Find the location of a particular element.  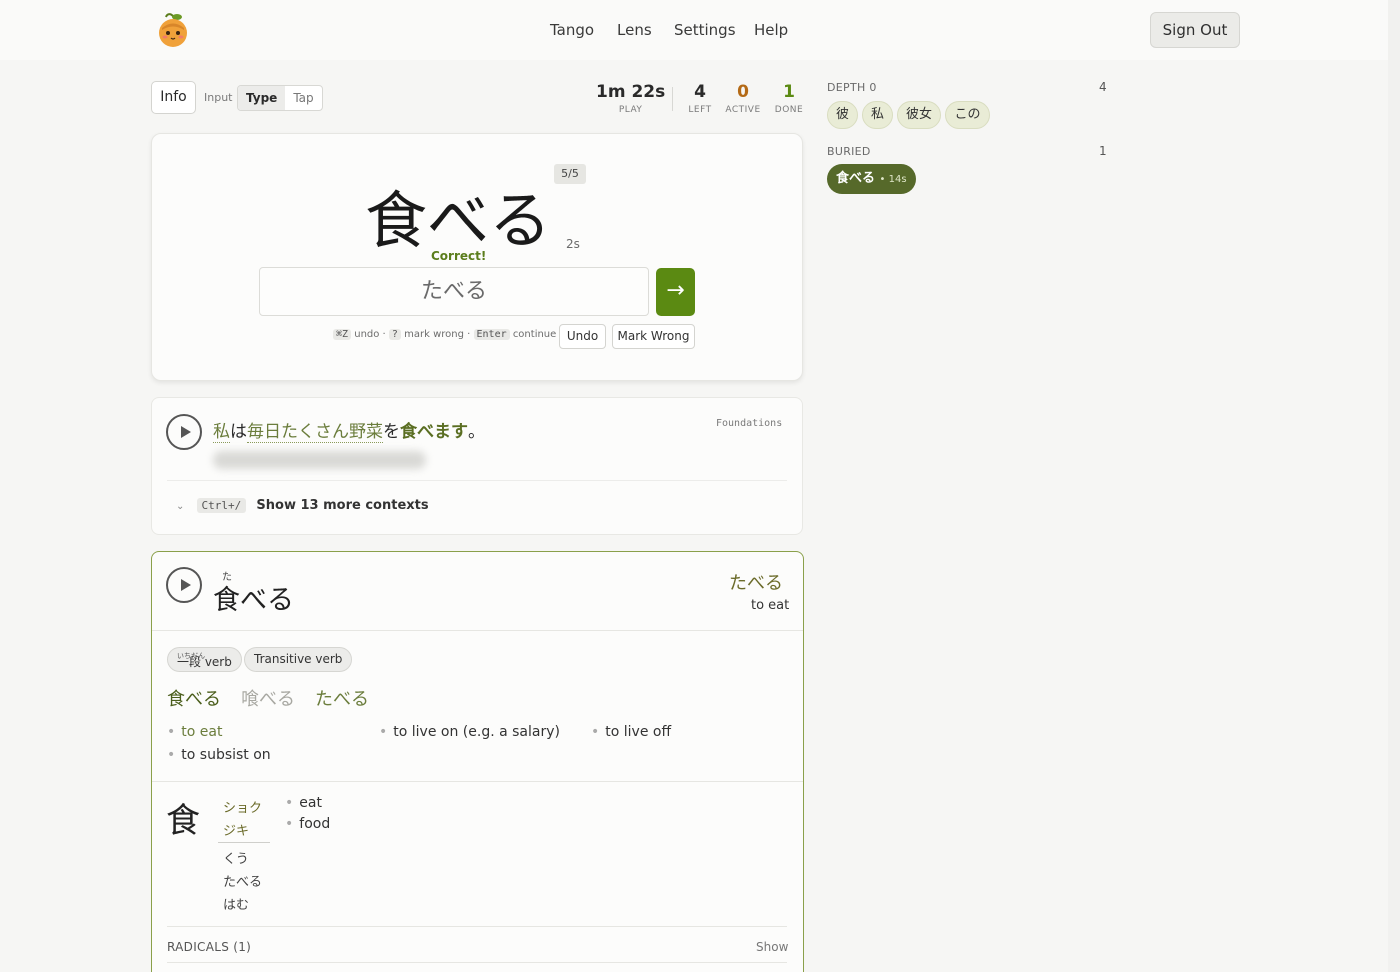

more-contexts-toggle: ⌄ Ctrl+/ Show 13 more contexts is located at coordinates (302, 505).